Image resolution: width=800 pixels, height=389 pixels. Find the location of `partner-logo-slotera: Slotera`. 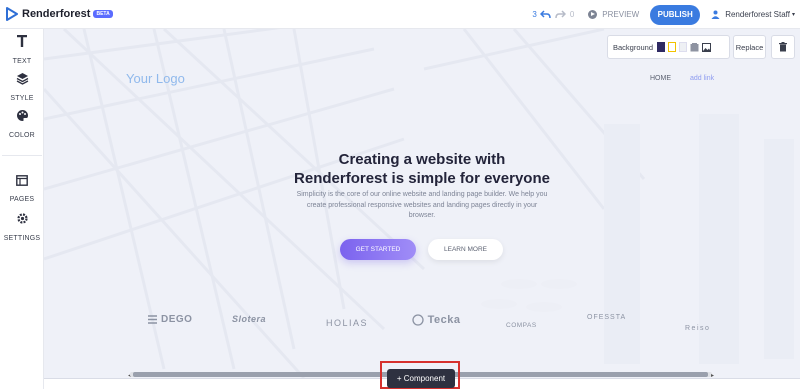

partner-logo-slotera: Slotera is located at coordinates (249, 319).